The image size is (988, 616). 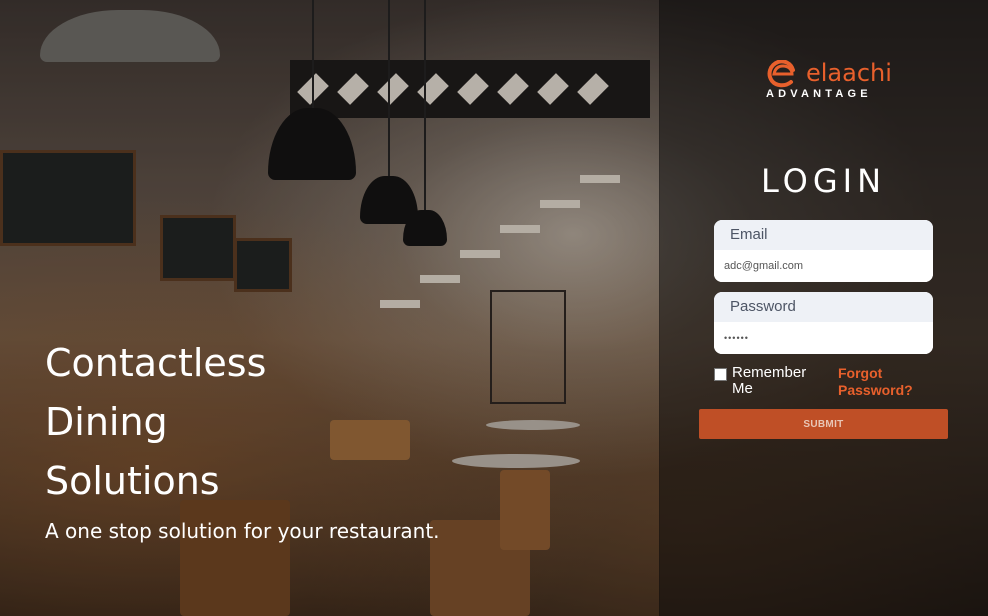 I want to click on forgot-password-link: Forgot Password?, so click(x=888, y=382).